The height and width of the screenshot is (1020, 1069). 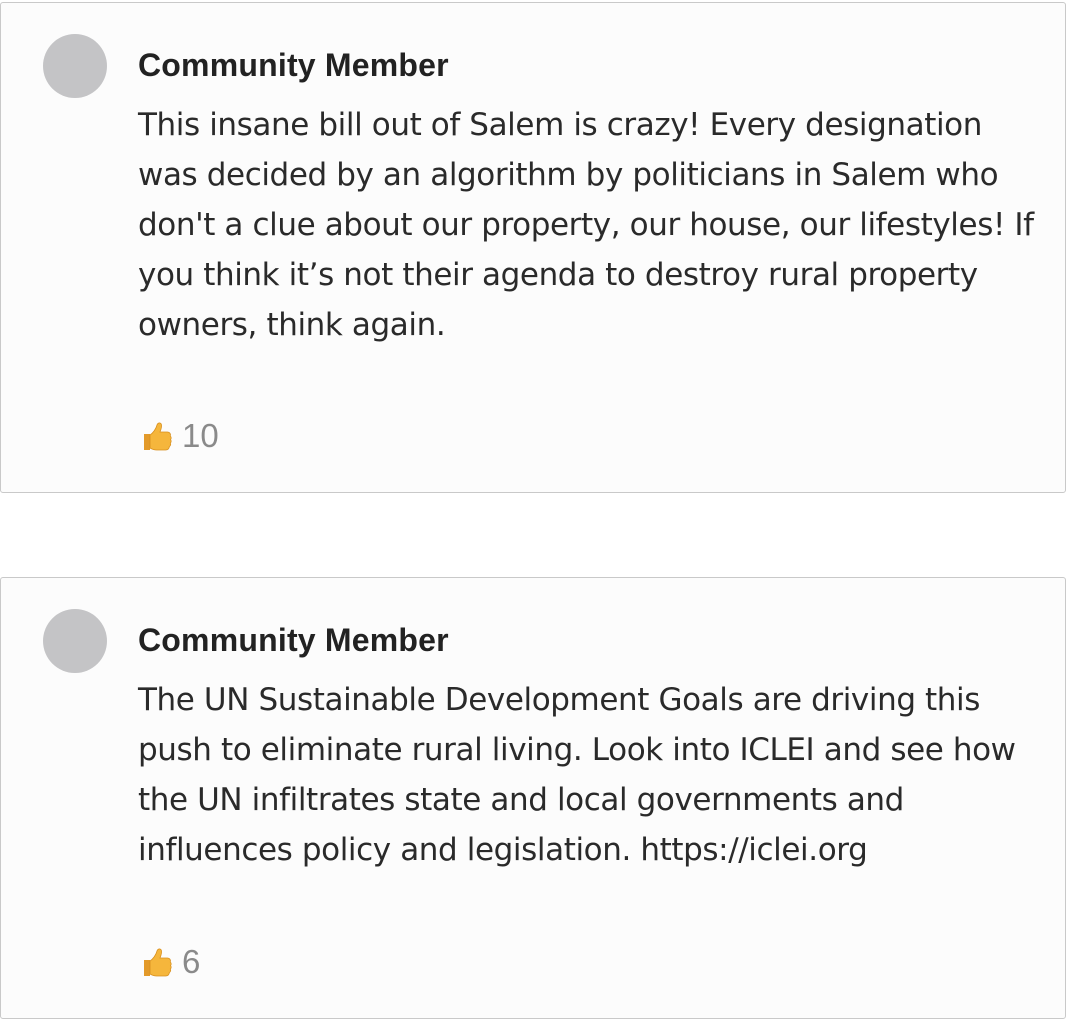 I want to click on reaction-count: 6, so click(x=191, y=961).